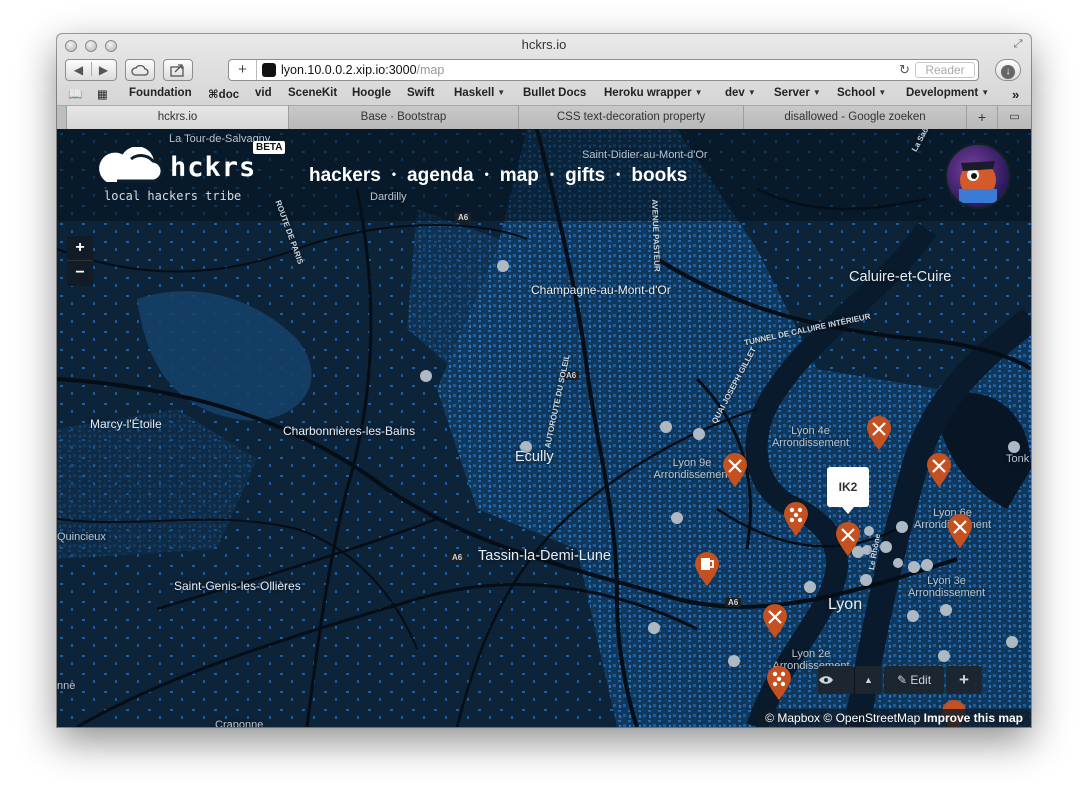 The width and height of the screenshot is (1087, 806). What do you see at coordinates (946, 587) in the screenshot?
I see `map-label: Lyon 3e Arrondissement` at bounding box center [946, 587].